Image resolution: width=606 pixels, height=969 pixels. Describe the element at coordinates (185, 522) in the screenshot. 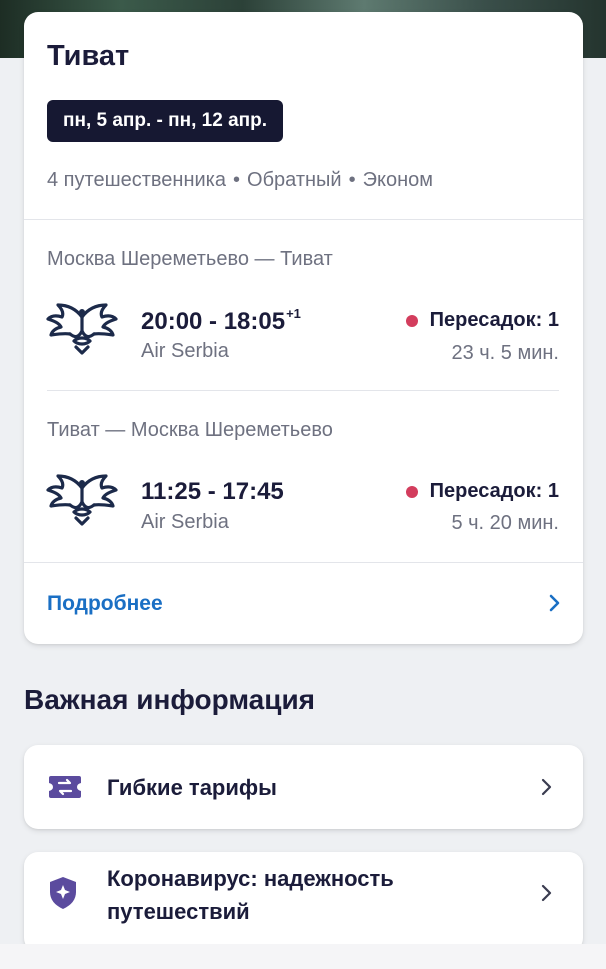

I see `return-airline-name: Air Serbia` at that location.